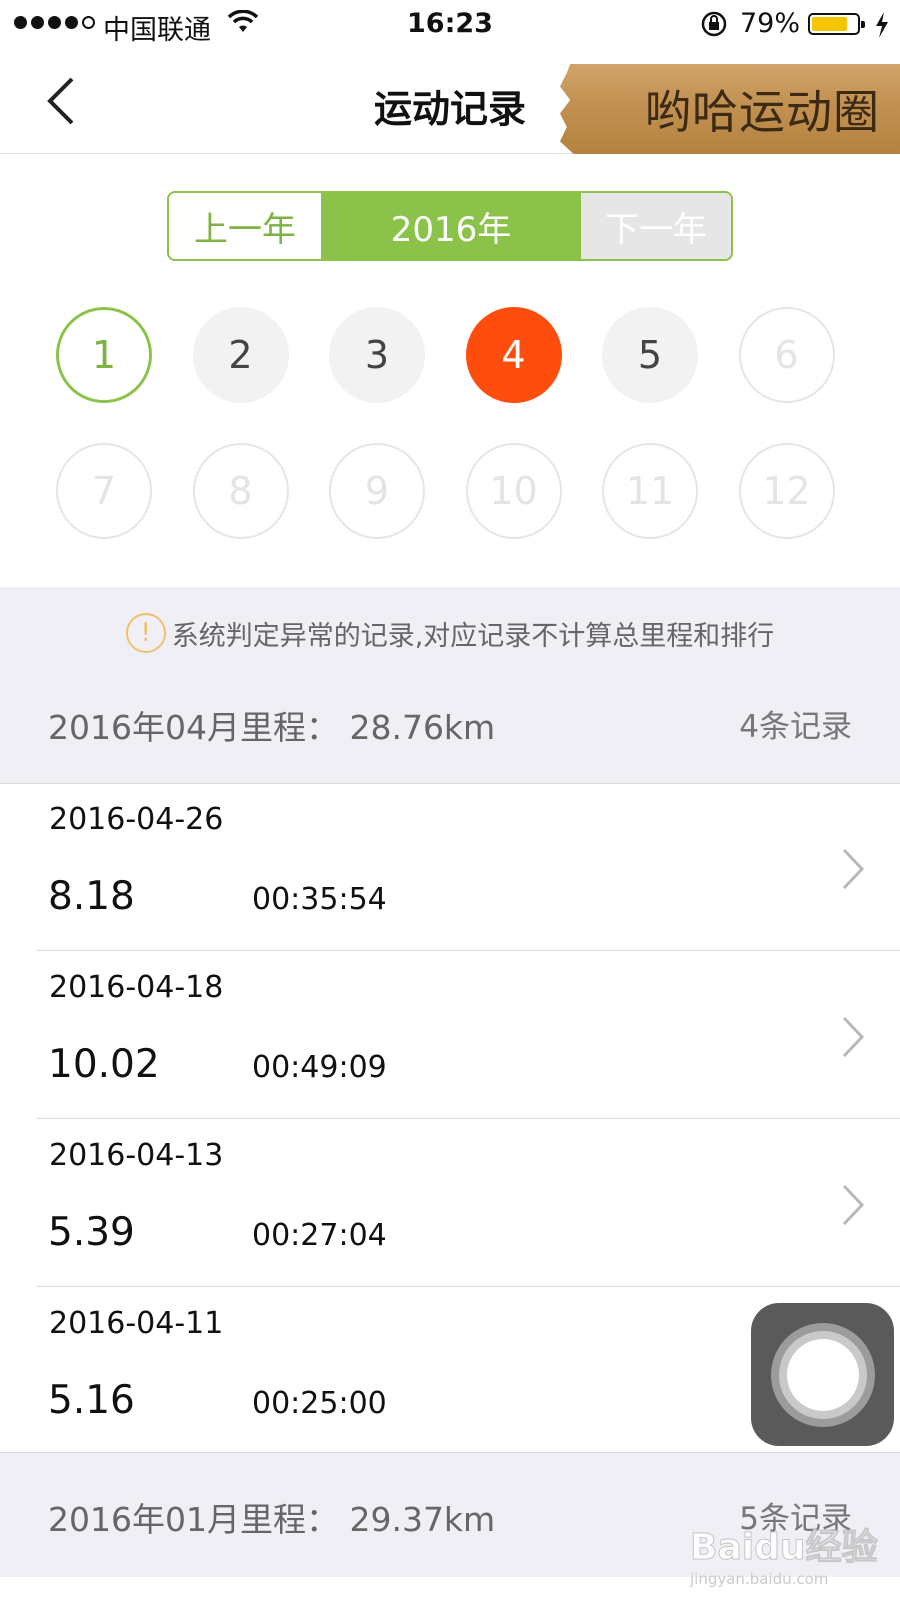  Describe the element at coordinates (91, 1232) in the screenshot. I see `record-distance: 5.39` at that location.